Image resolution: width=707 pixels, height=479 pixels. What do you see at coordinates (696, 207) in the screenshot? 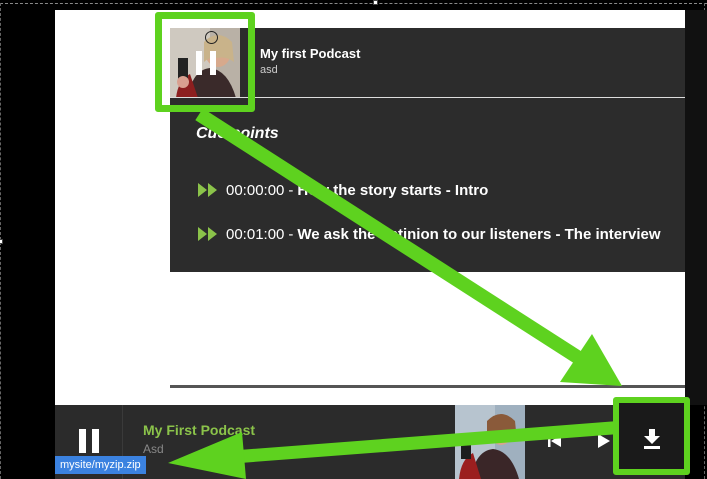
I see `window-edge` at bounding box center [696, 207].